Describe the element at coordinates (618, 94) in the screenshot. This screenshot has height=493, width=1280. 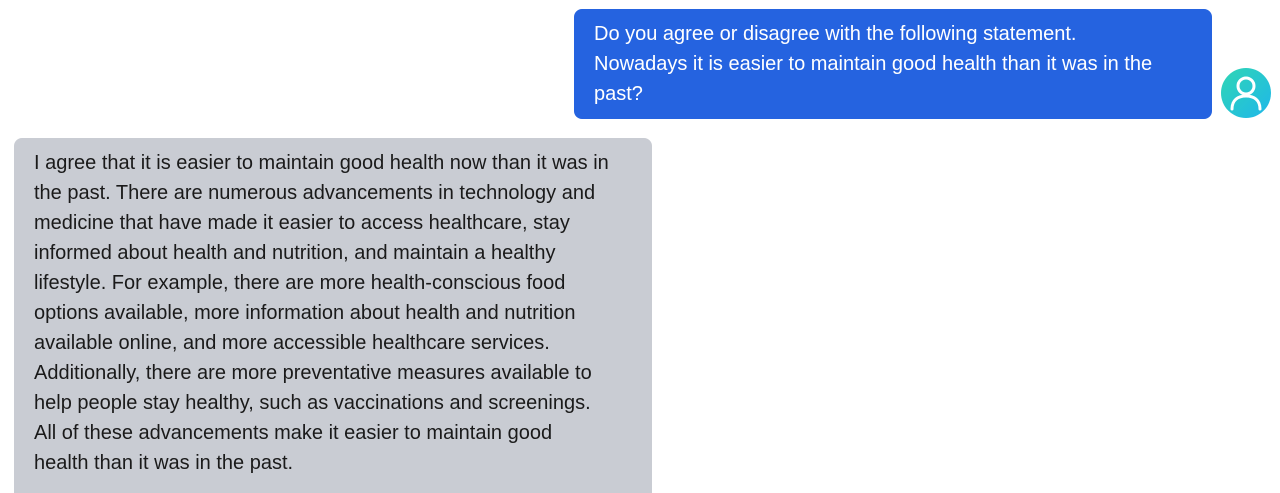
I see `user-message-line: past?` at that location.